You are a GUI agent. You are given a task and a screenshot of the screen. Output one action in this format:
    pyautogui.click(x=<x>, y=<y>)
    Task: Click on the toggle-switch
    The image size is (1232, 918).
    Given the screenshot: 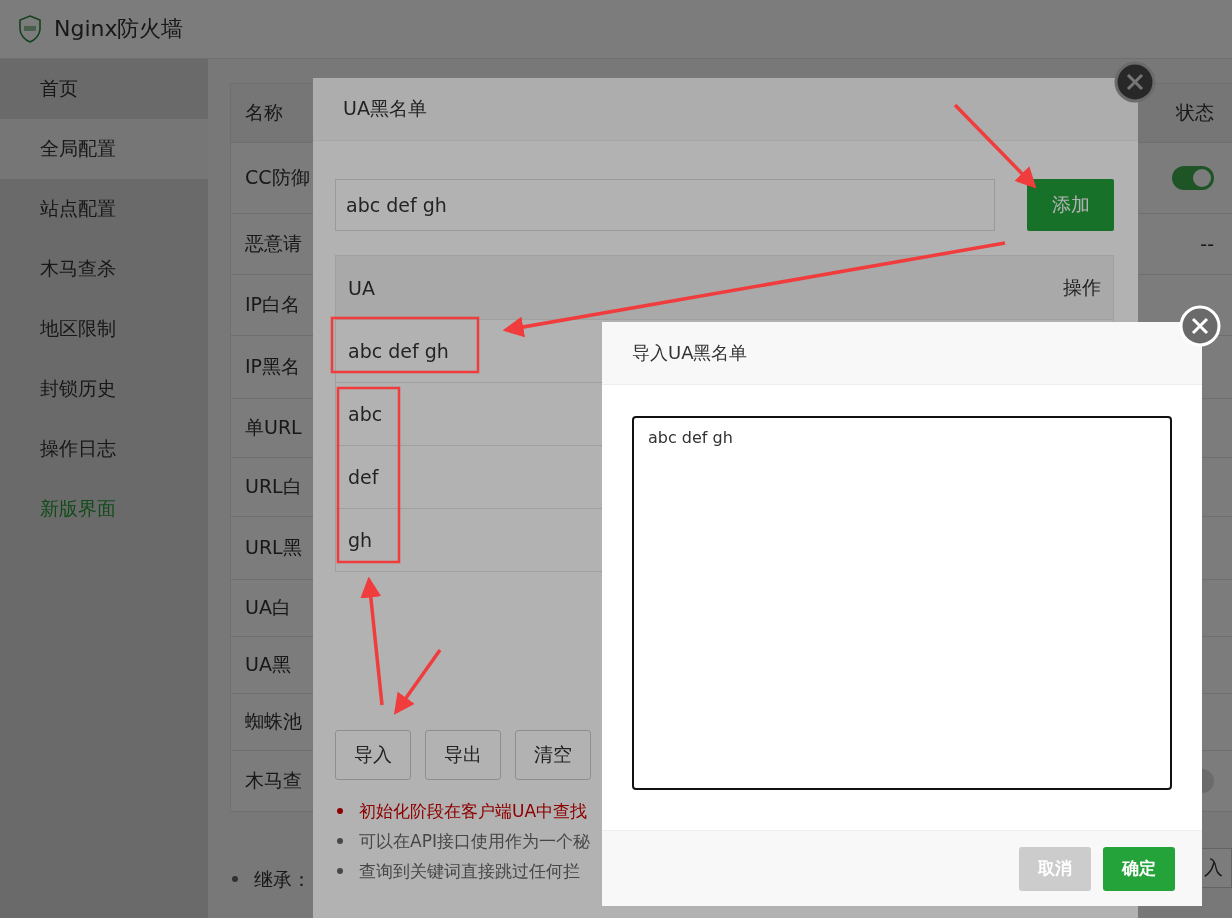 What is the action you would take?
    pyautogui.click(x=1193, y=178)
    